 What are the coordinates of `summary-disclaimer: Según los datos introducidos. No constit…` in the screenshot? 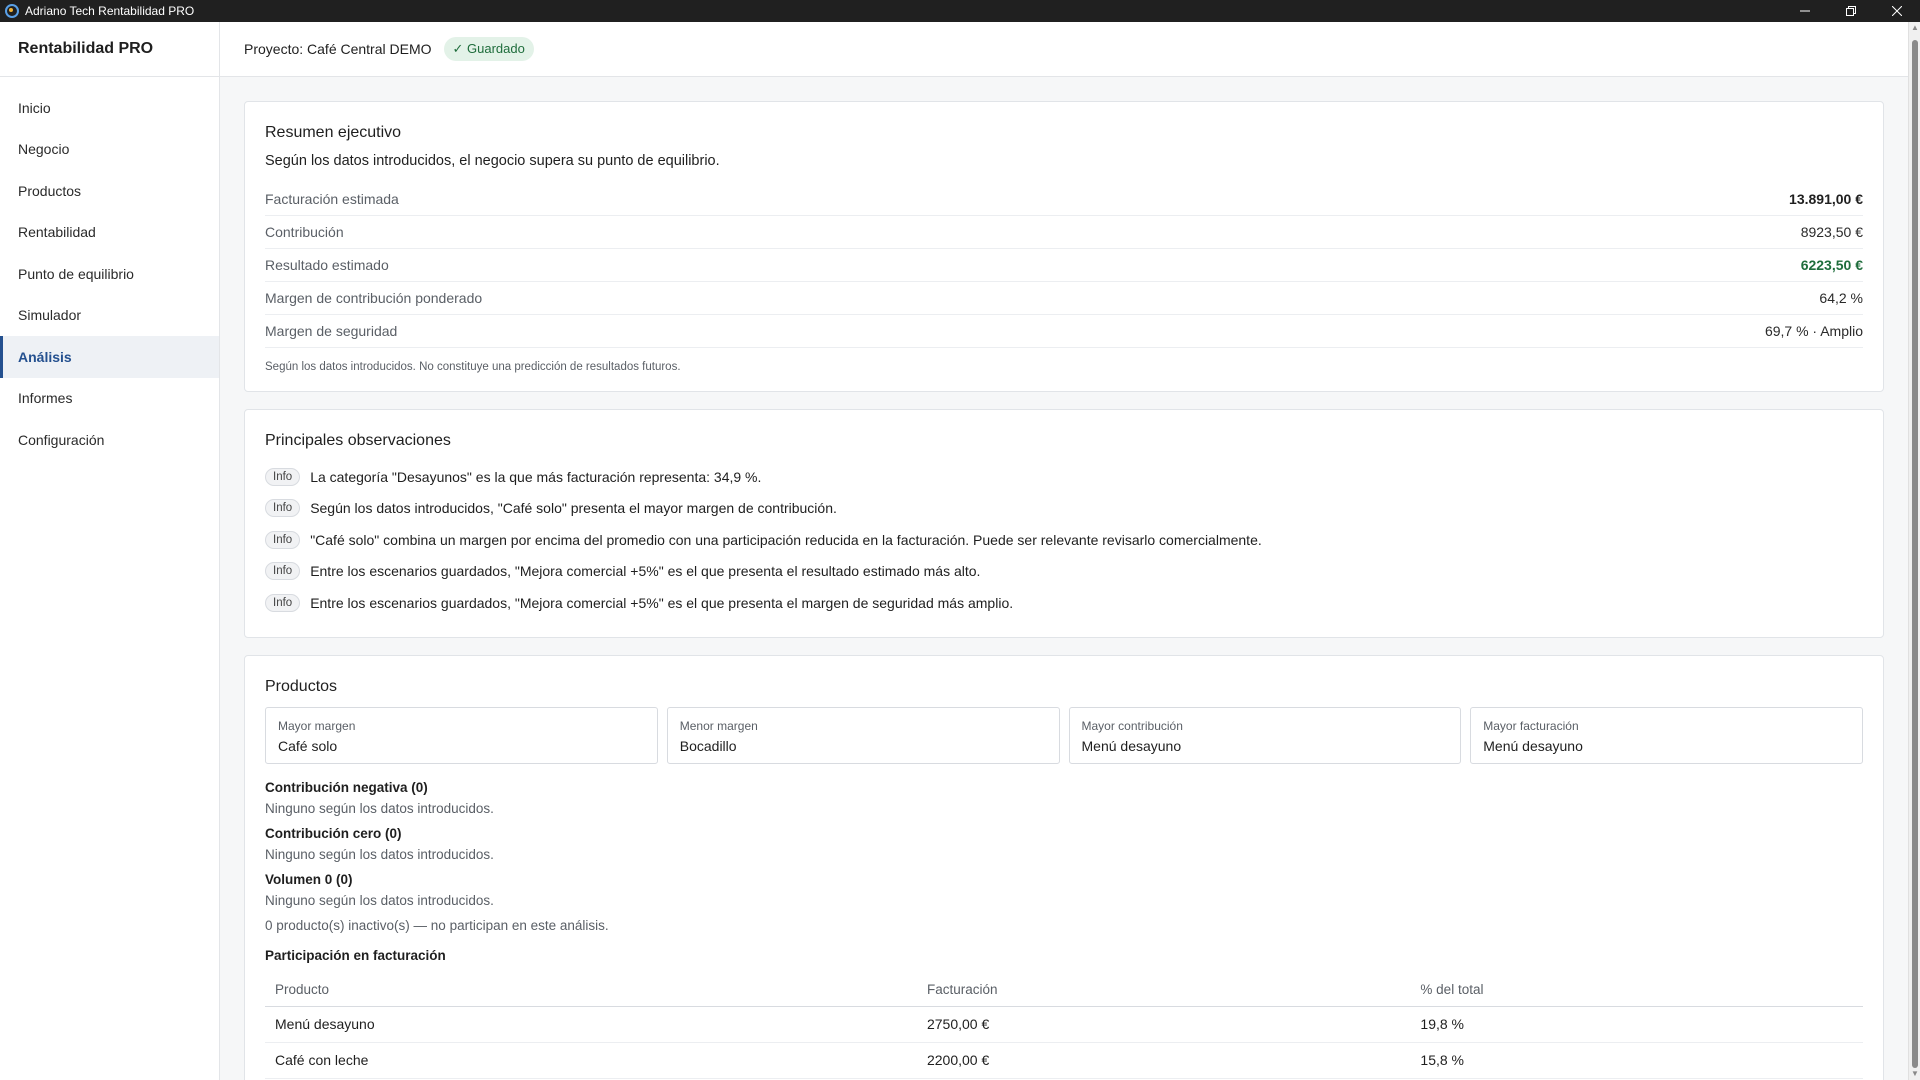 It's located at (473, 367).